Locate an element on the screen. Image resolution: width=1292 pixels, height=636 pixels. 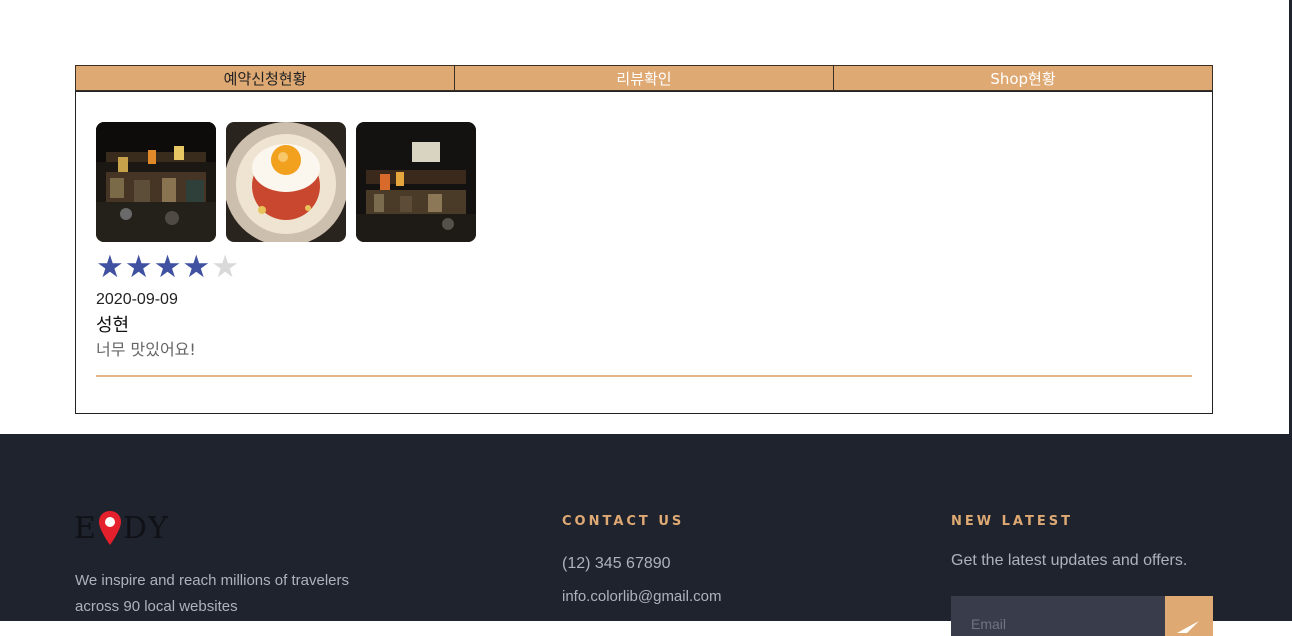
tab-bar: 예약신청현황 리뷰확인 Shop현황 is located at coordinates (644, 78).